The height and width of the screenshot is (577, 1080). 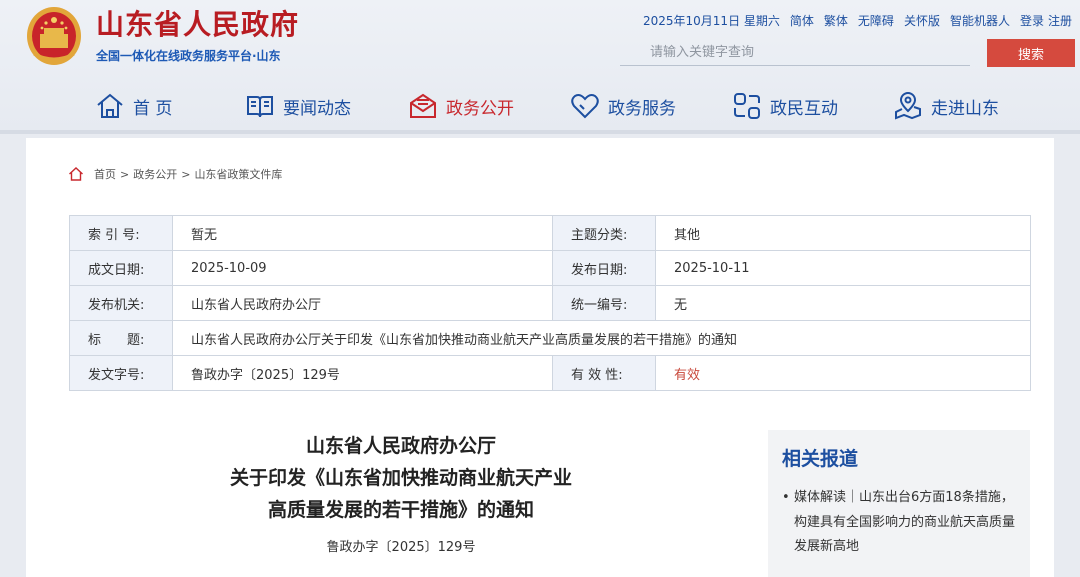 I want to click on nav-item-about-shandong: 走进山东, so click(x=946, y=106).